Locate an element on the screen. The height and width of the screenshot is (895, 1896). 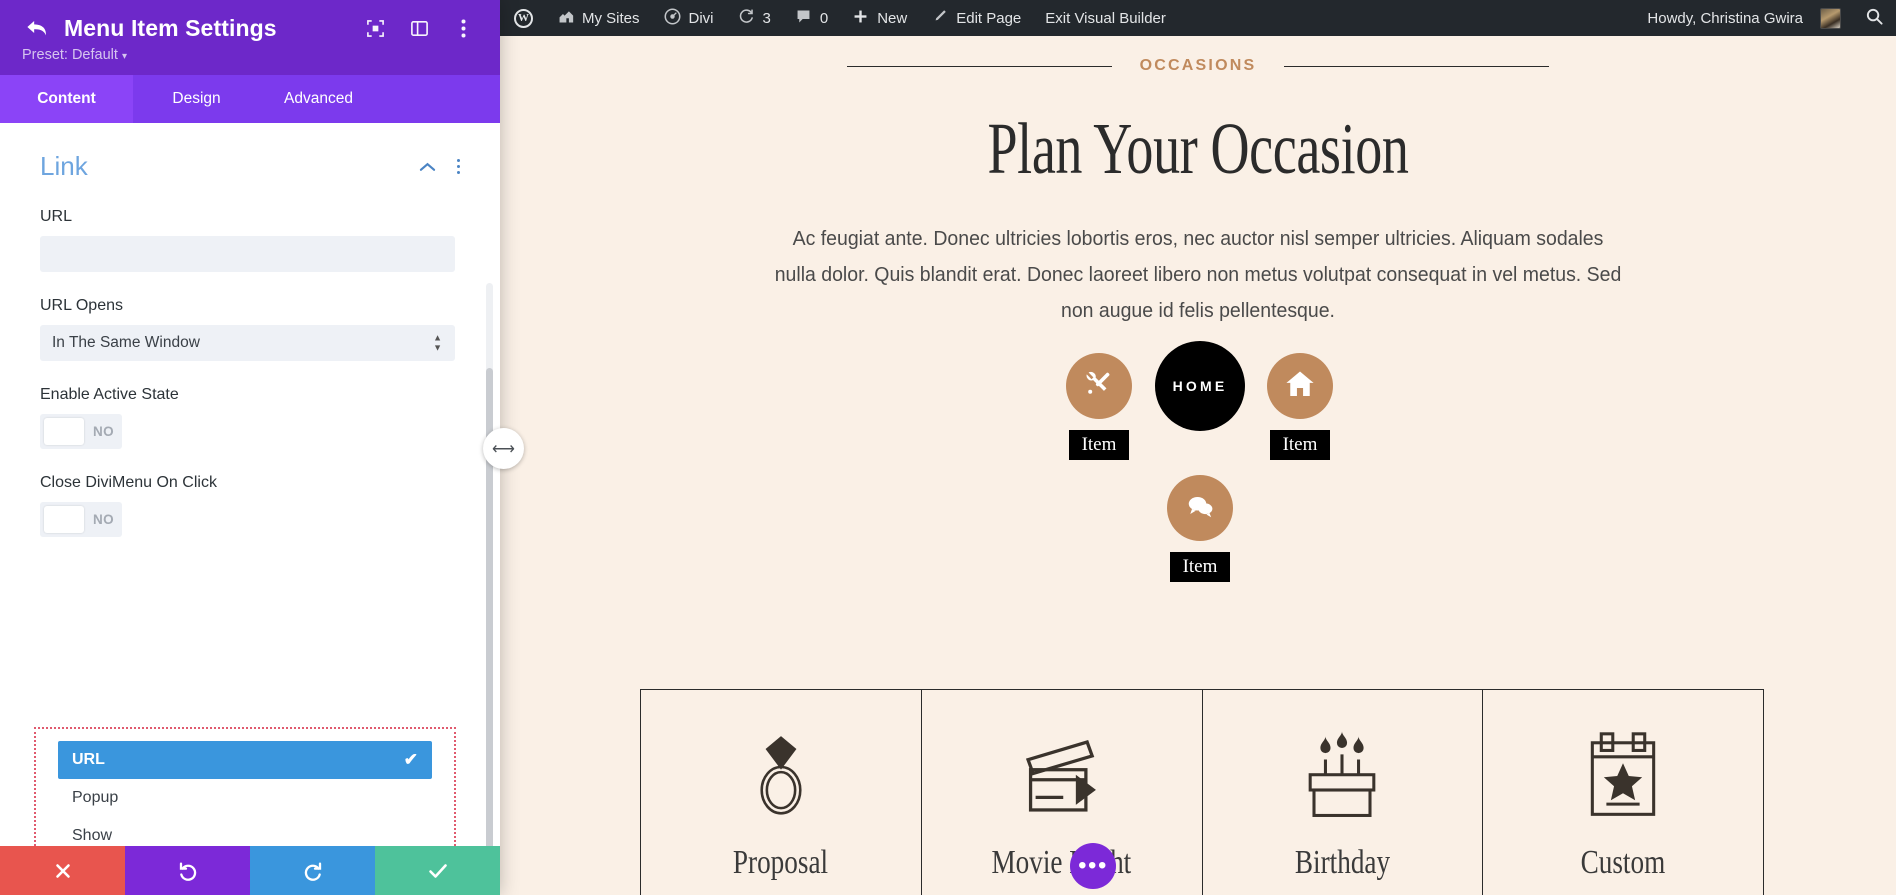
adminbar-exit-visual-builder: Exit Visual Builder is located at coordinates (1105, 18).